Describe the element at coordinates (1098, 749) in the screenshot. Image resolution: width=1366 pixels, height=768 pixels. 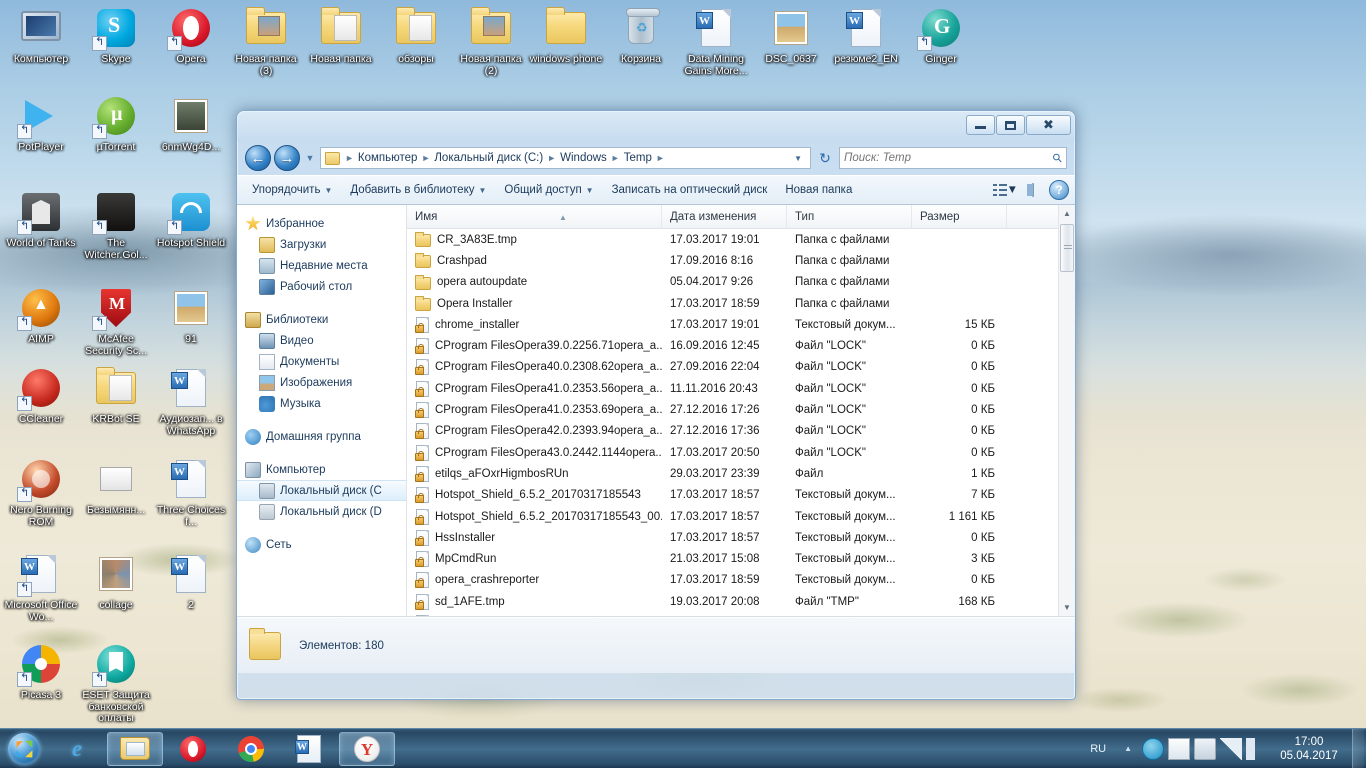
I see `language-indicator: RU` at that location.